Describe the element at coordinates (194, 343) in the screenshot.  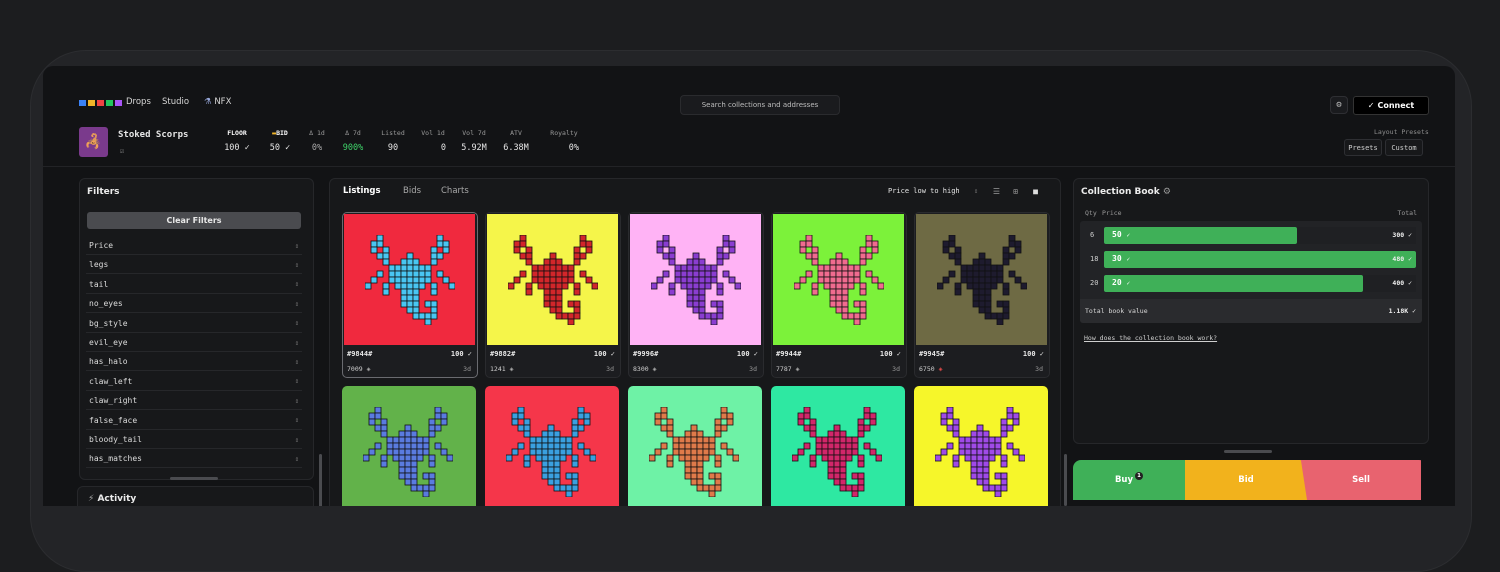
I see `filter-row-evil-eye: evil_eye ⇕` at that location.